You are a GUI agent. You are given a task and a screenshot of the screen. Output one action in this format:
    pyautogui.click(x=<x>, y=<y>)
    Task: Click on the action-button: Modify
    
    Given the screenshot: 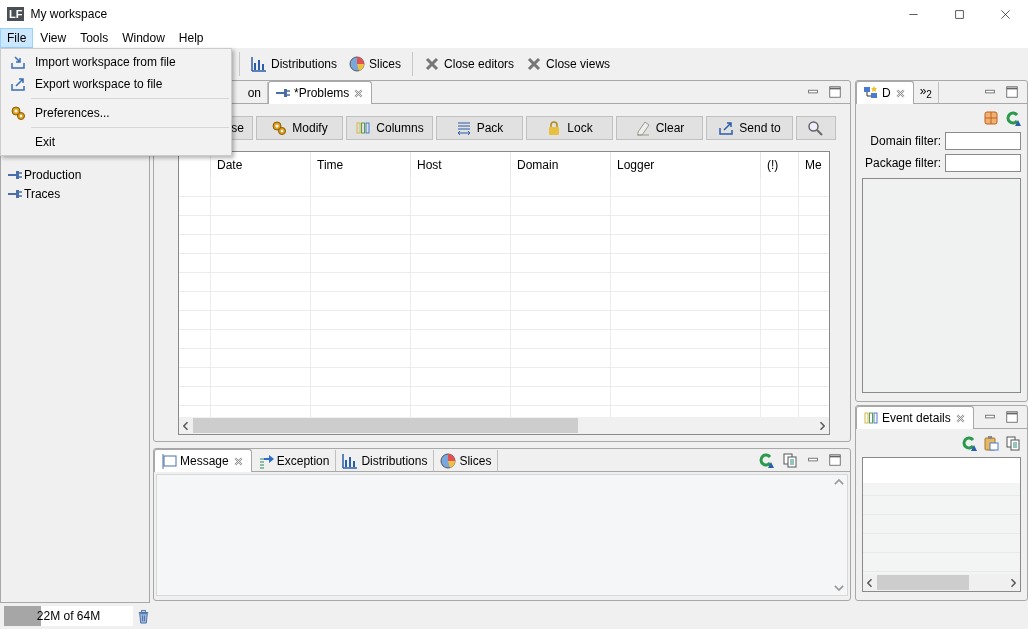 What is the action you would take?
    pyautogui.click(x=299, y=128)
    